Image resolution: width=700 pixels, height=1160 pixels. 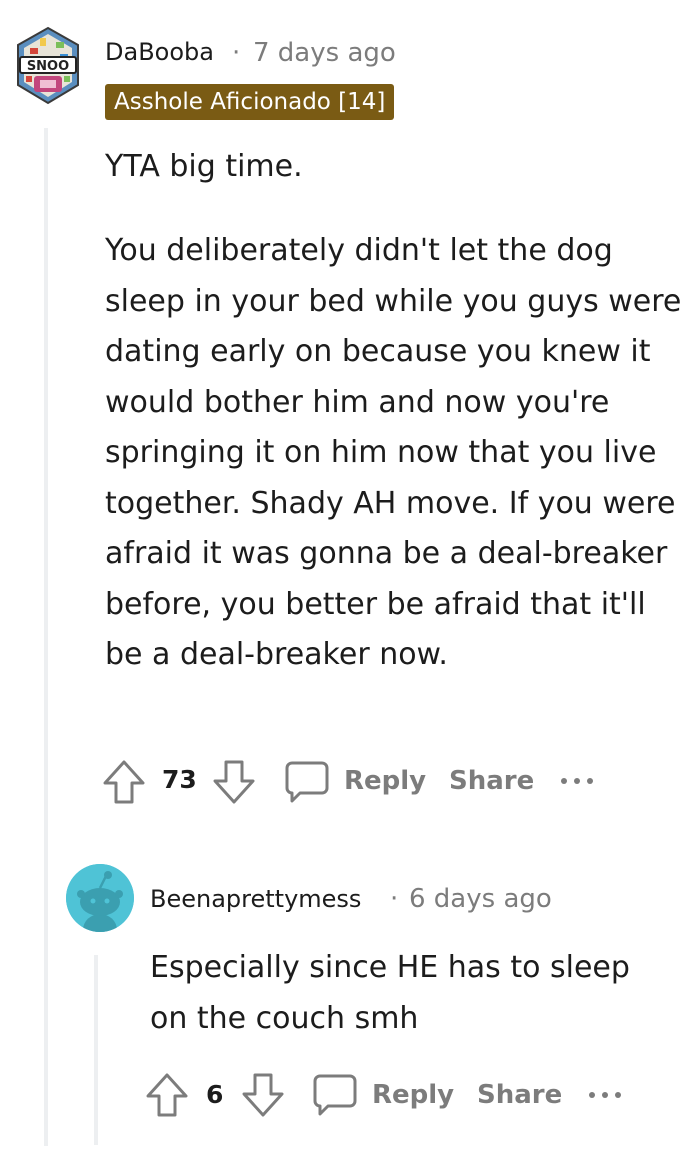 I want to click on avatar: SNOO, so click(x=48, y=67).